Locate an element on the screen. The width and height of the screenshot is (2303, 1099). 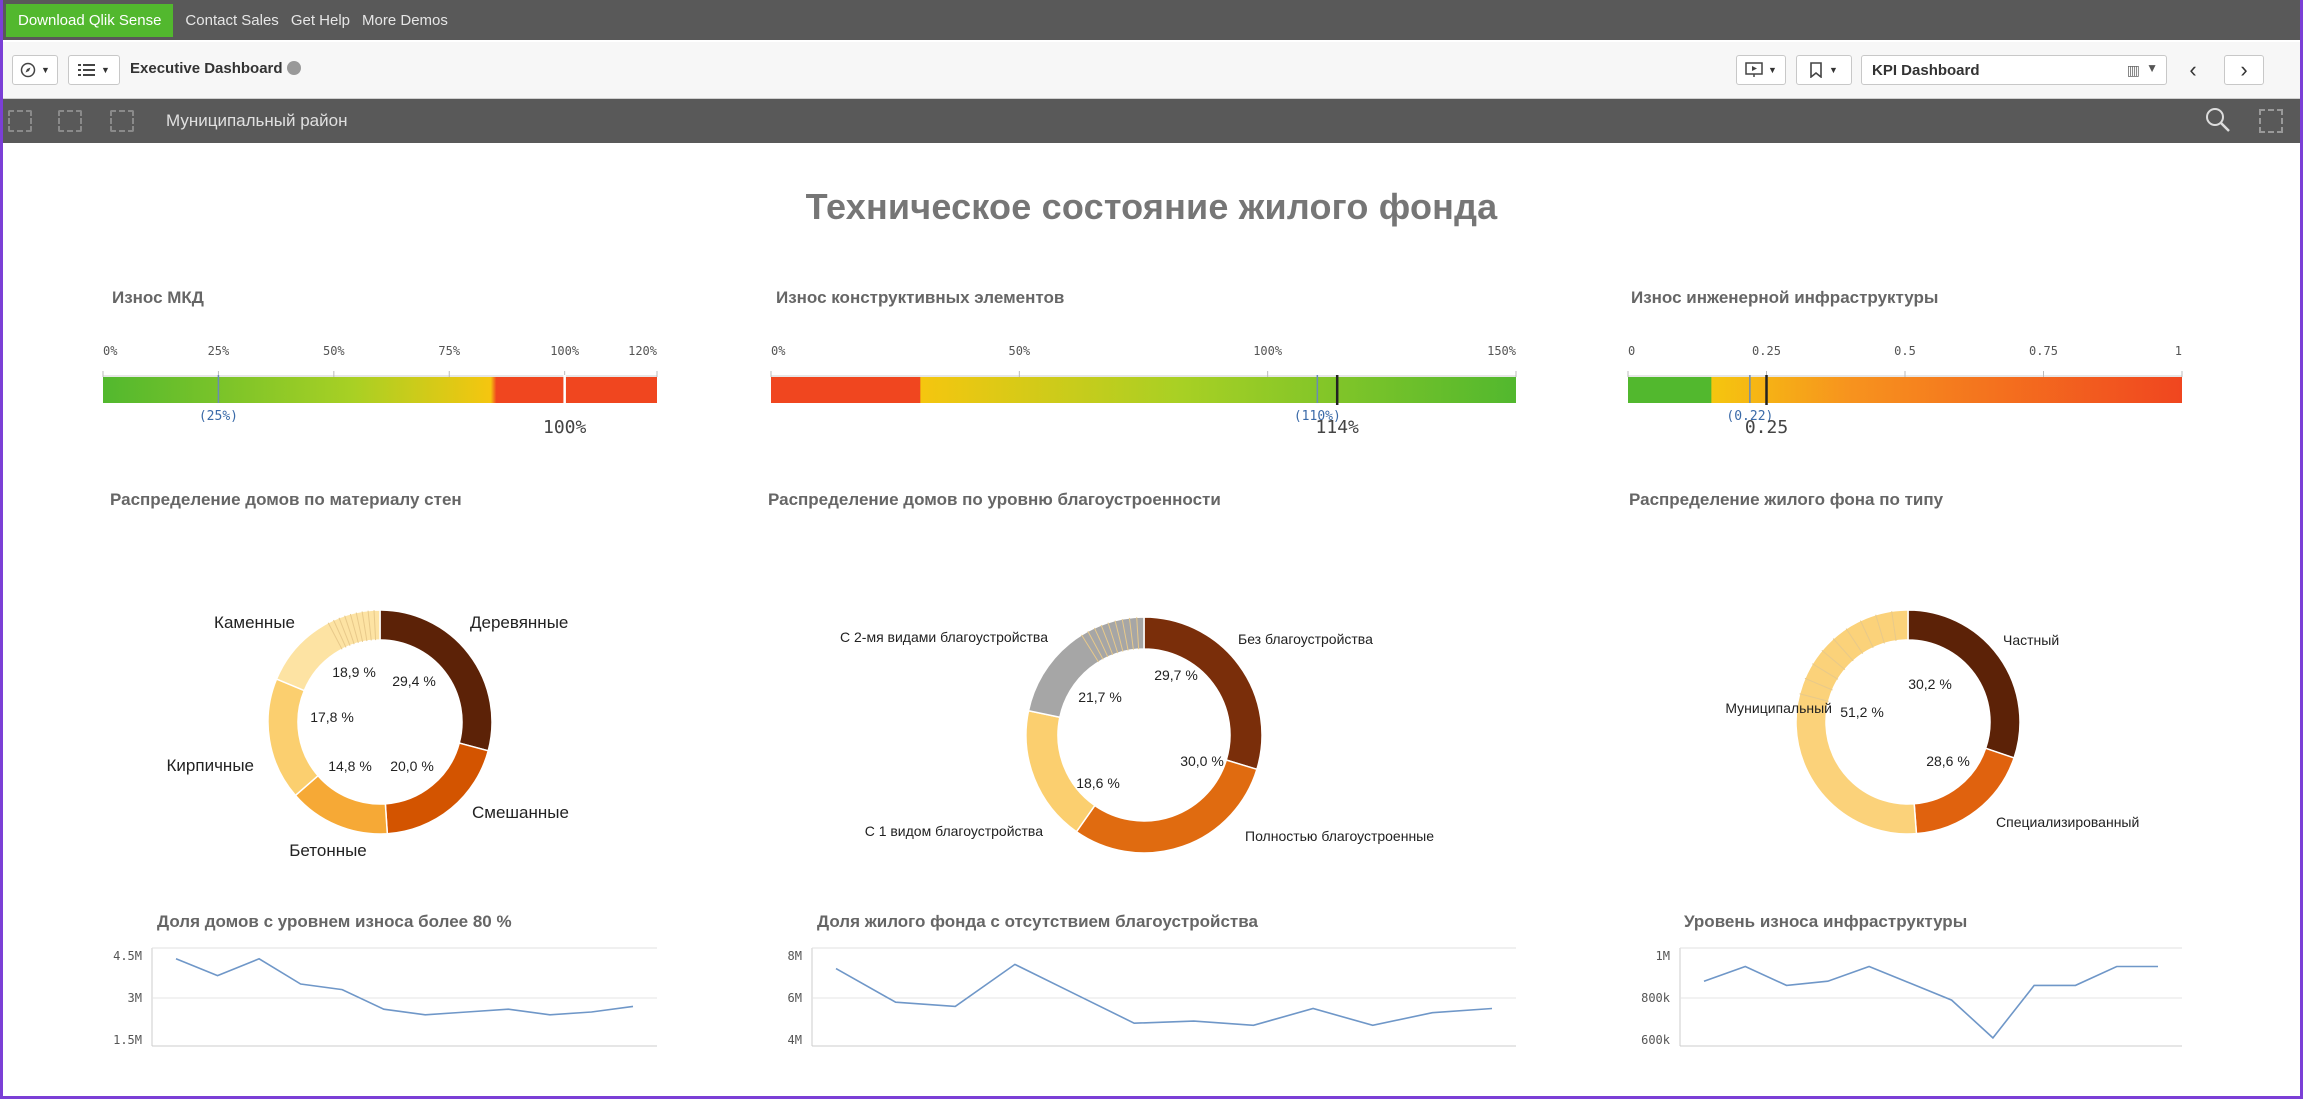
line-chart-y-tick: 600k is located at coordinates (1656, 1040).